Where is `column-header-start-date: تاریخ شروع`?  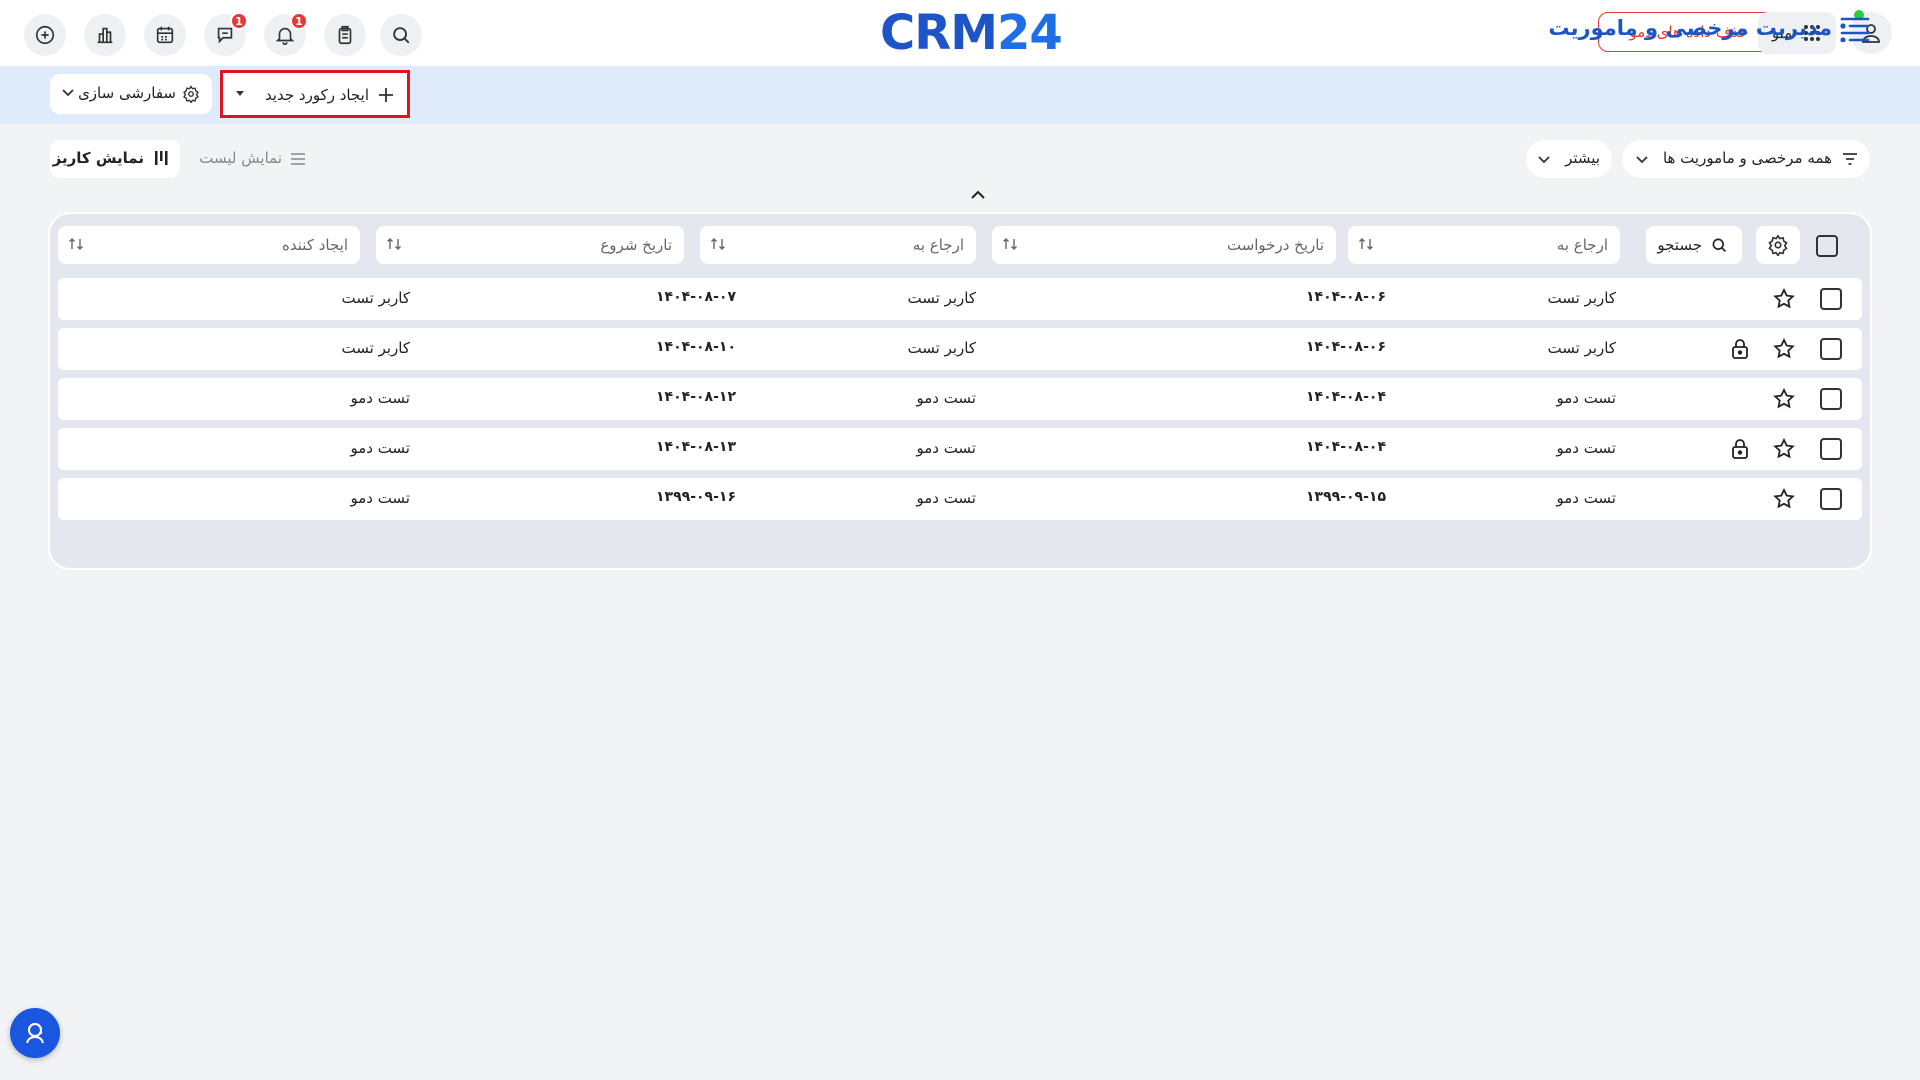 column-header-start-date: تاریخ شروع is located at coordinates (530, 245).